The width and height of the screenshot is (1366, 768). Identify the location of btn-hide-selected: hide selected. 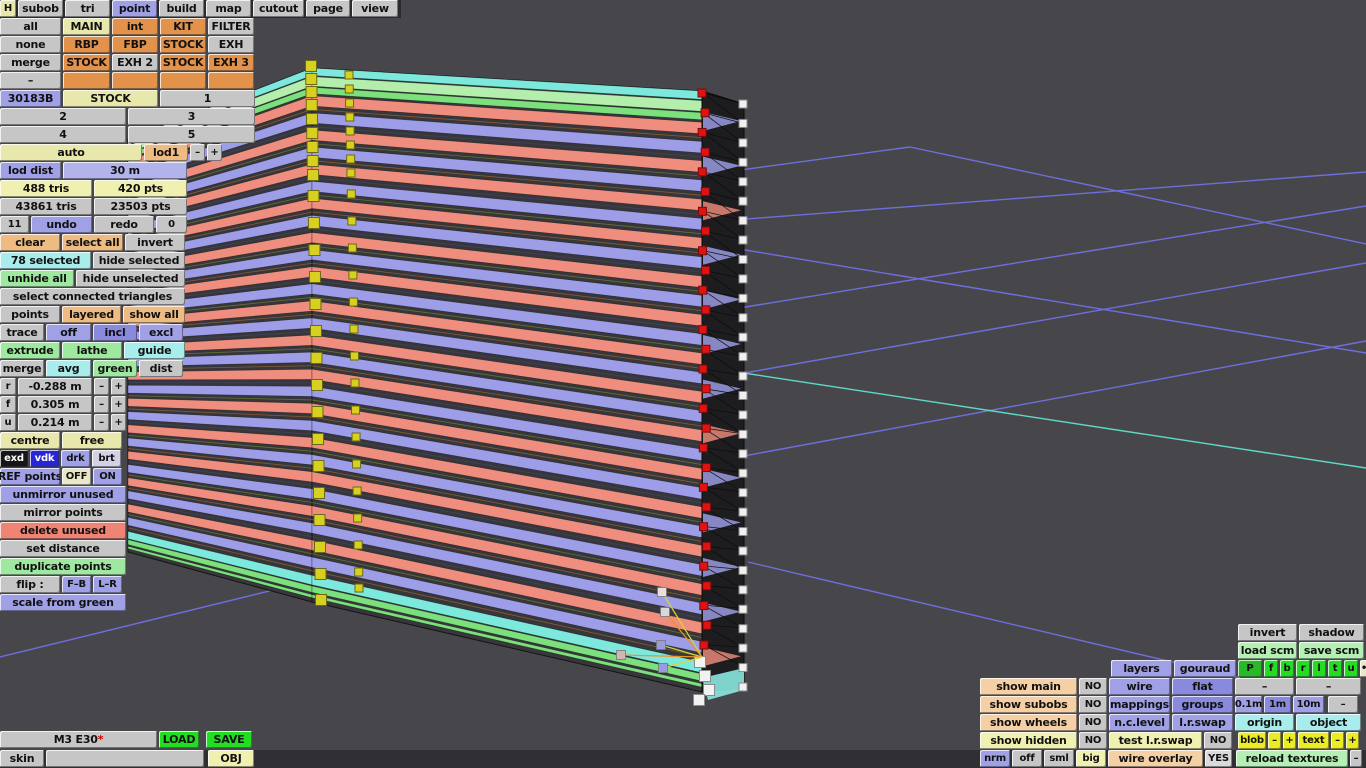
(139, 260).